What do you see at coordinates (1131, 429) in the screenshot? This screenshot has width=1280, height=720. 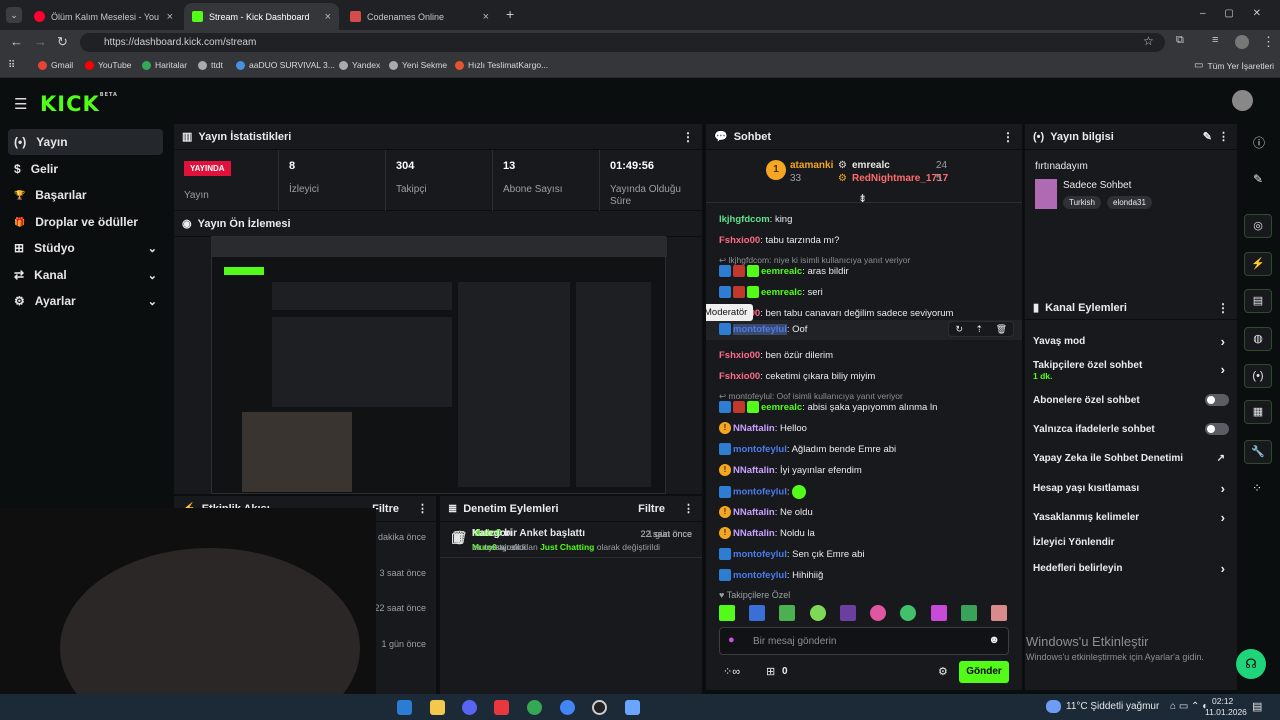 I see `channel-row-emotes-only: Yalnızca ifadelerle sohbet` at bounding box center [1131, 429].